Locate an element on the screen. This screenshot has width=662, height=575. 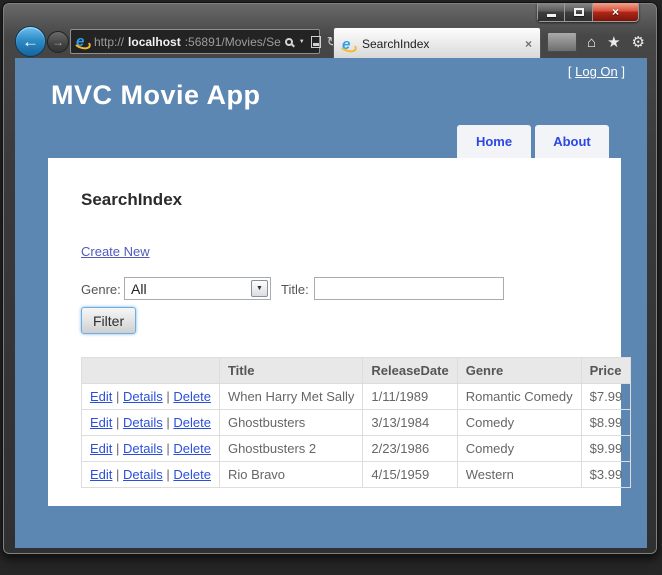
cell-title: Ghostbusters is located at coordinates (291, 422).